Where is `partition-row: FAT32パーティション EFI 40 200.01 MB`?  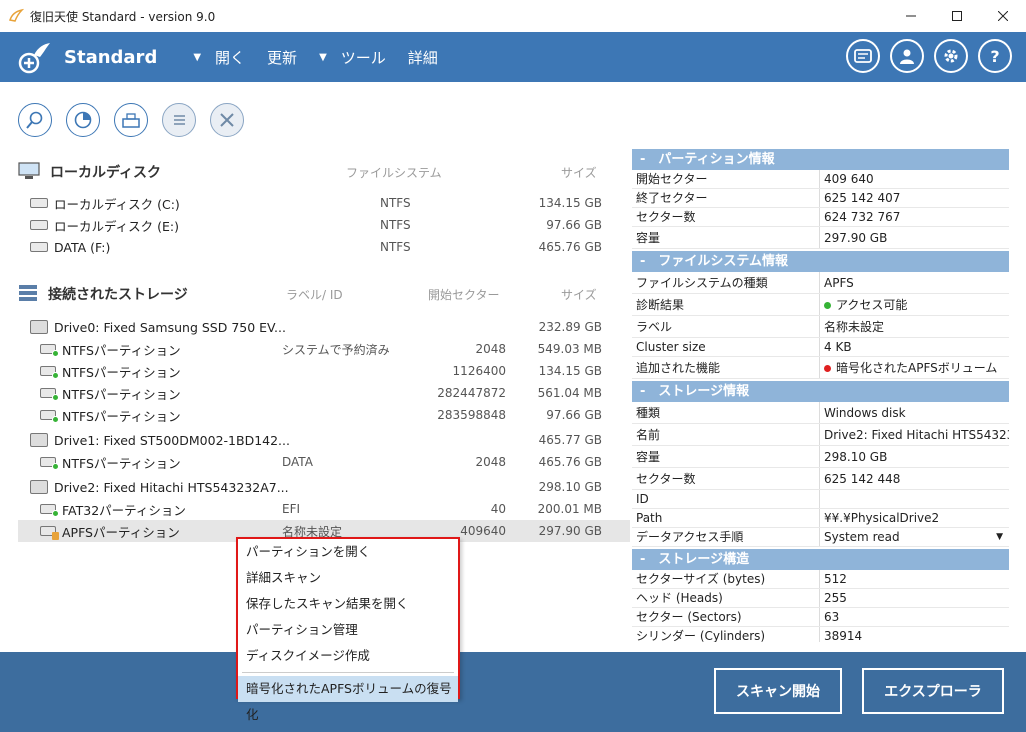
partition-row: FAT32パーティション EFI 40 200.01 MB is located at coordinates (324, 509).